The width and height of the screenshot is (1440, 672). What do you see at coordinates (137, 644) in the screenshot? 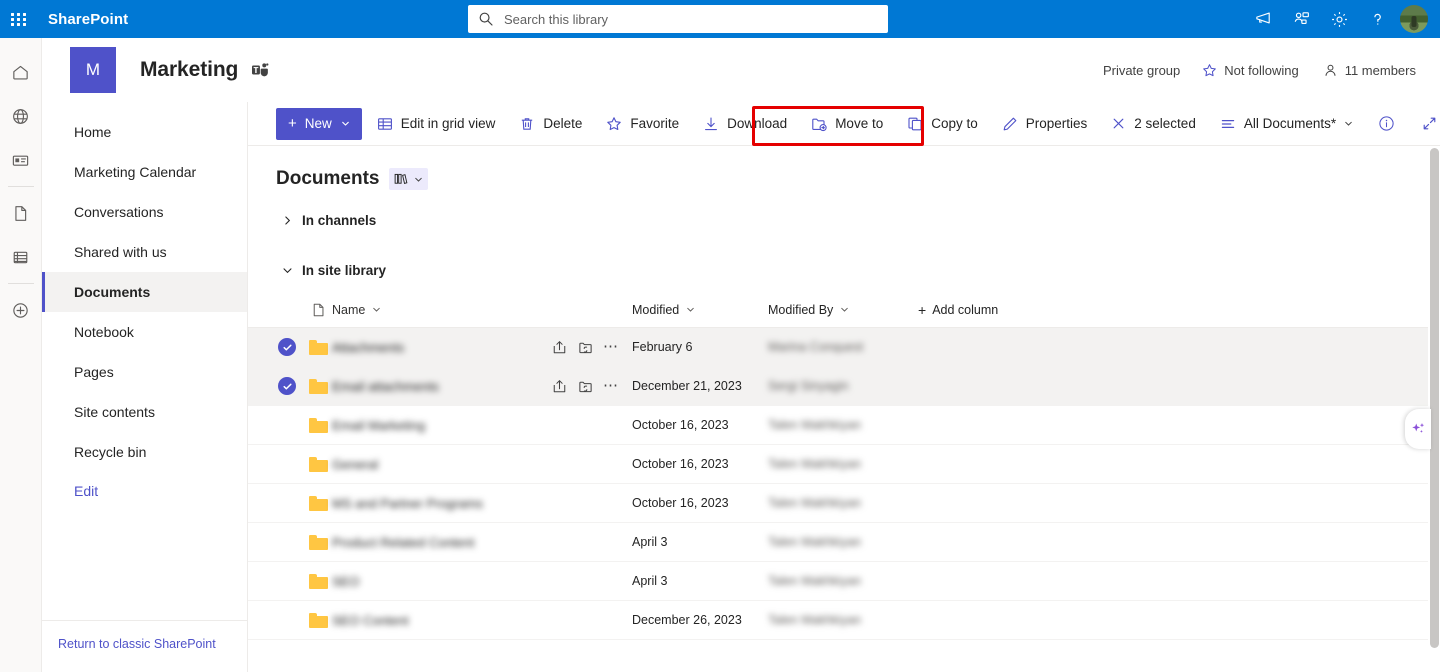
I see `classic-sharepoint-link: Return to classic SharePoint` at bounding box center [137, 644].